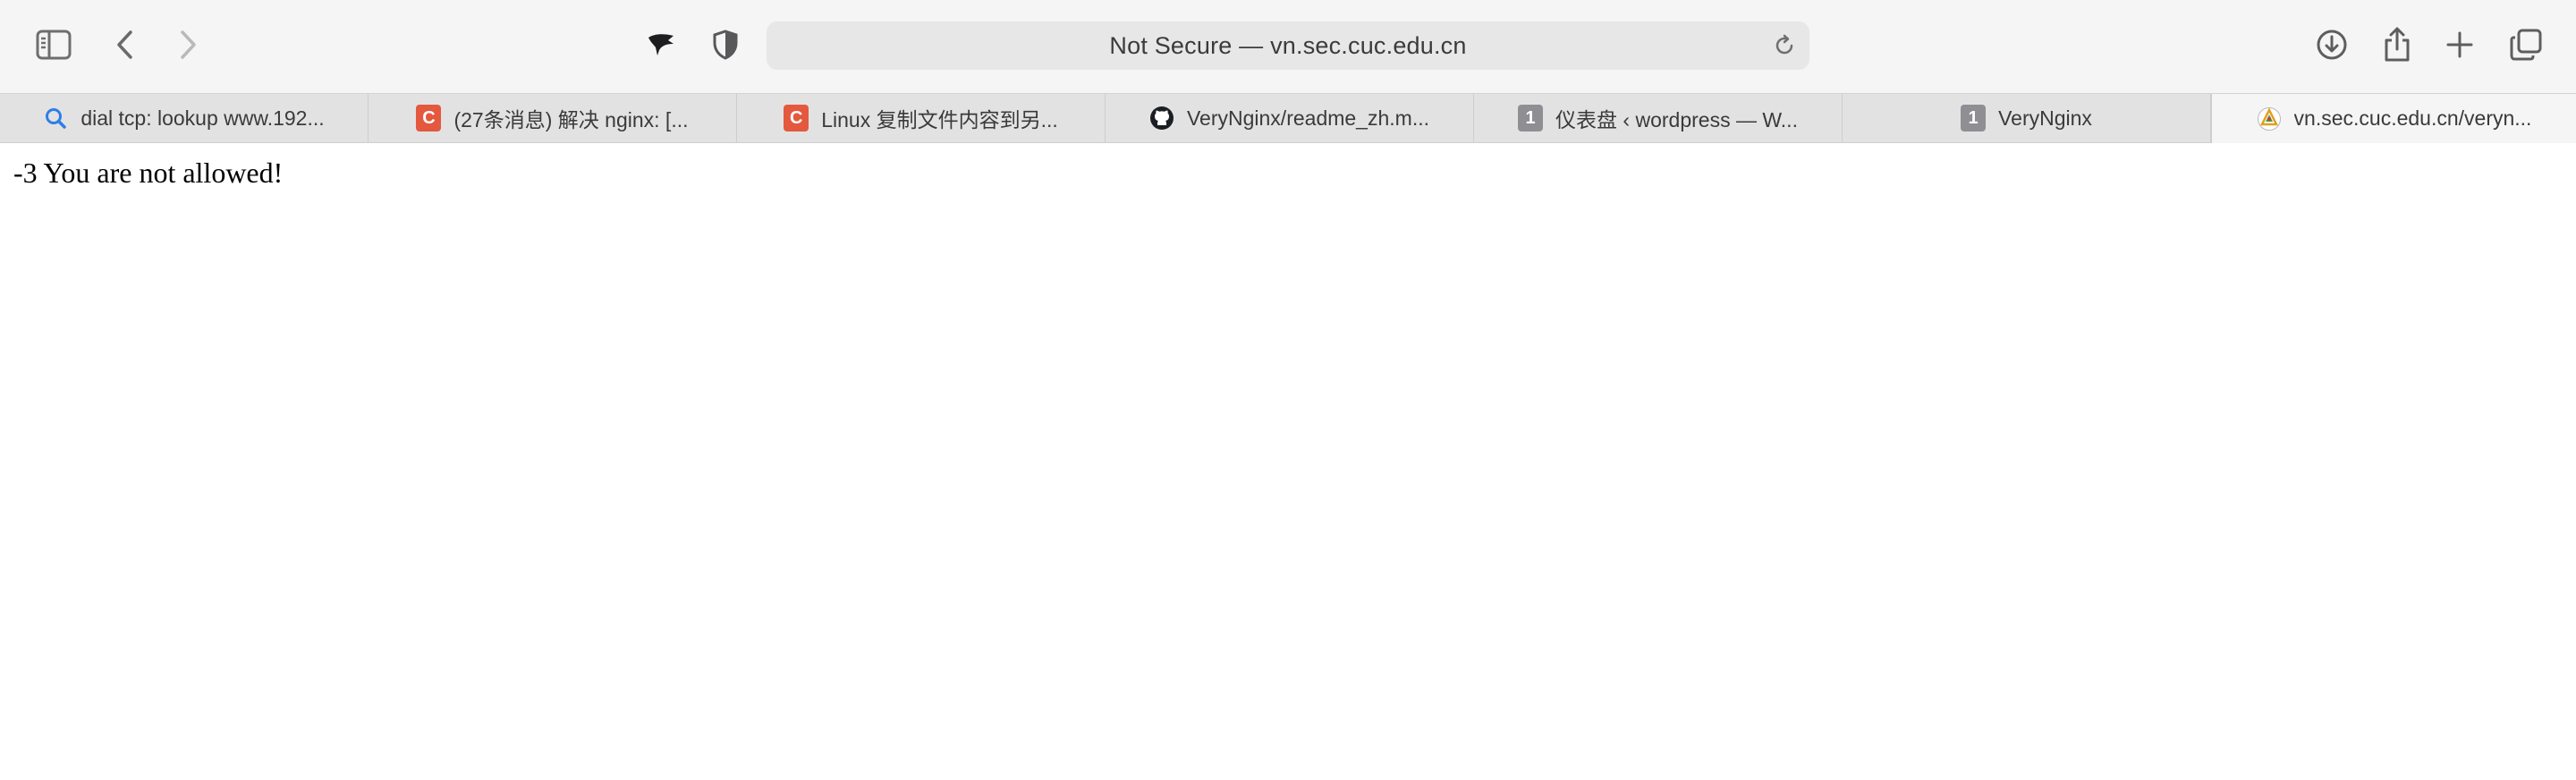  Describe the element at coordinates (55, 118) in the screenshot. I see `search-icon` at that location.